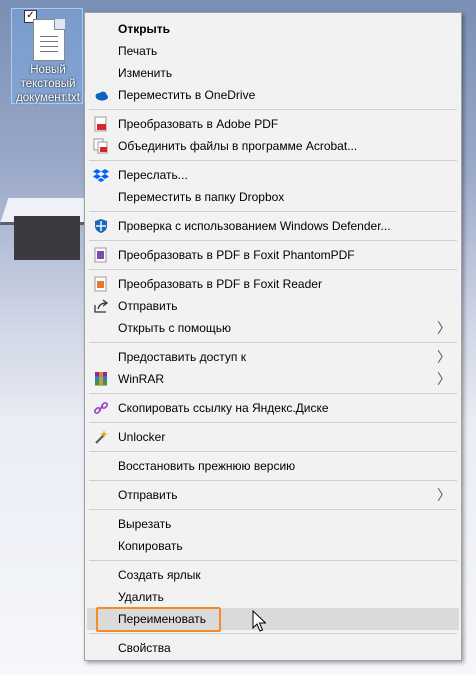 The width and height of the screenshot is (476, 675). I want to click on yandex-link-icon, so click(101, 408).